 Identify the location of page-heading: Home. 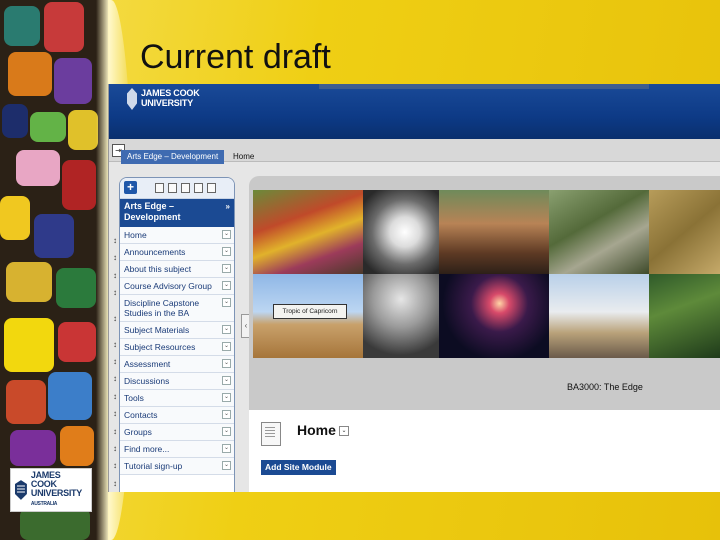
(316, 430).